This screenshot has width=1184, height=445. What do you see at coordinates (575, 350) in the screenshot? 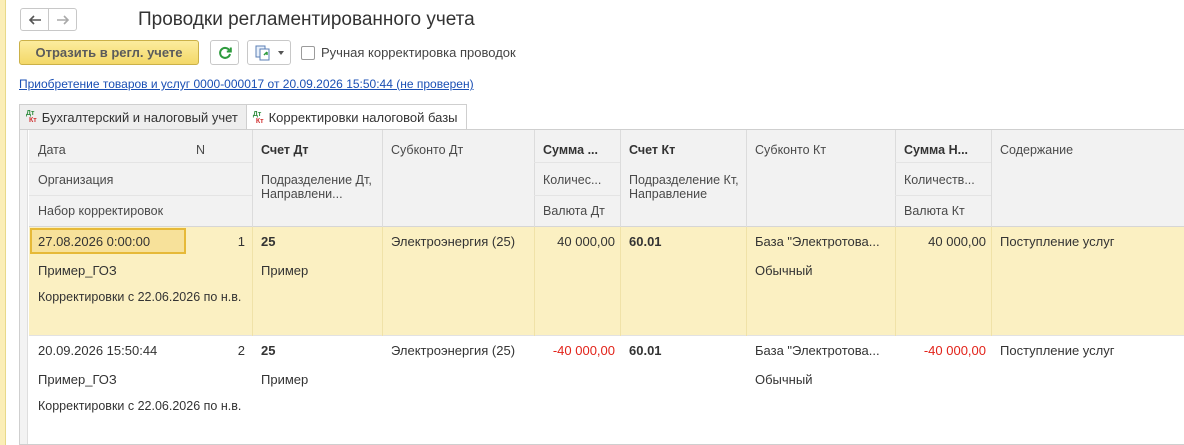
I see `cell-sum-dt: -40 000,00` at bounding box center [575, 350].